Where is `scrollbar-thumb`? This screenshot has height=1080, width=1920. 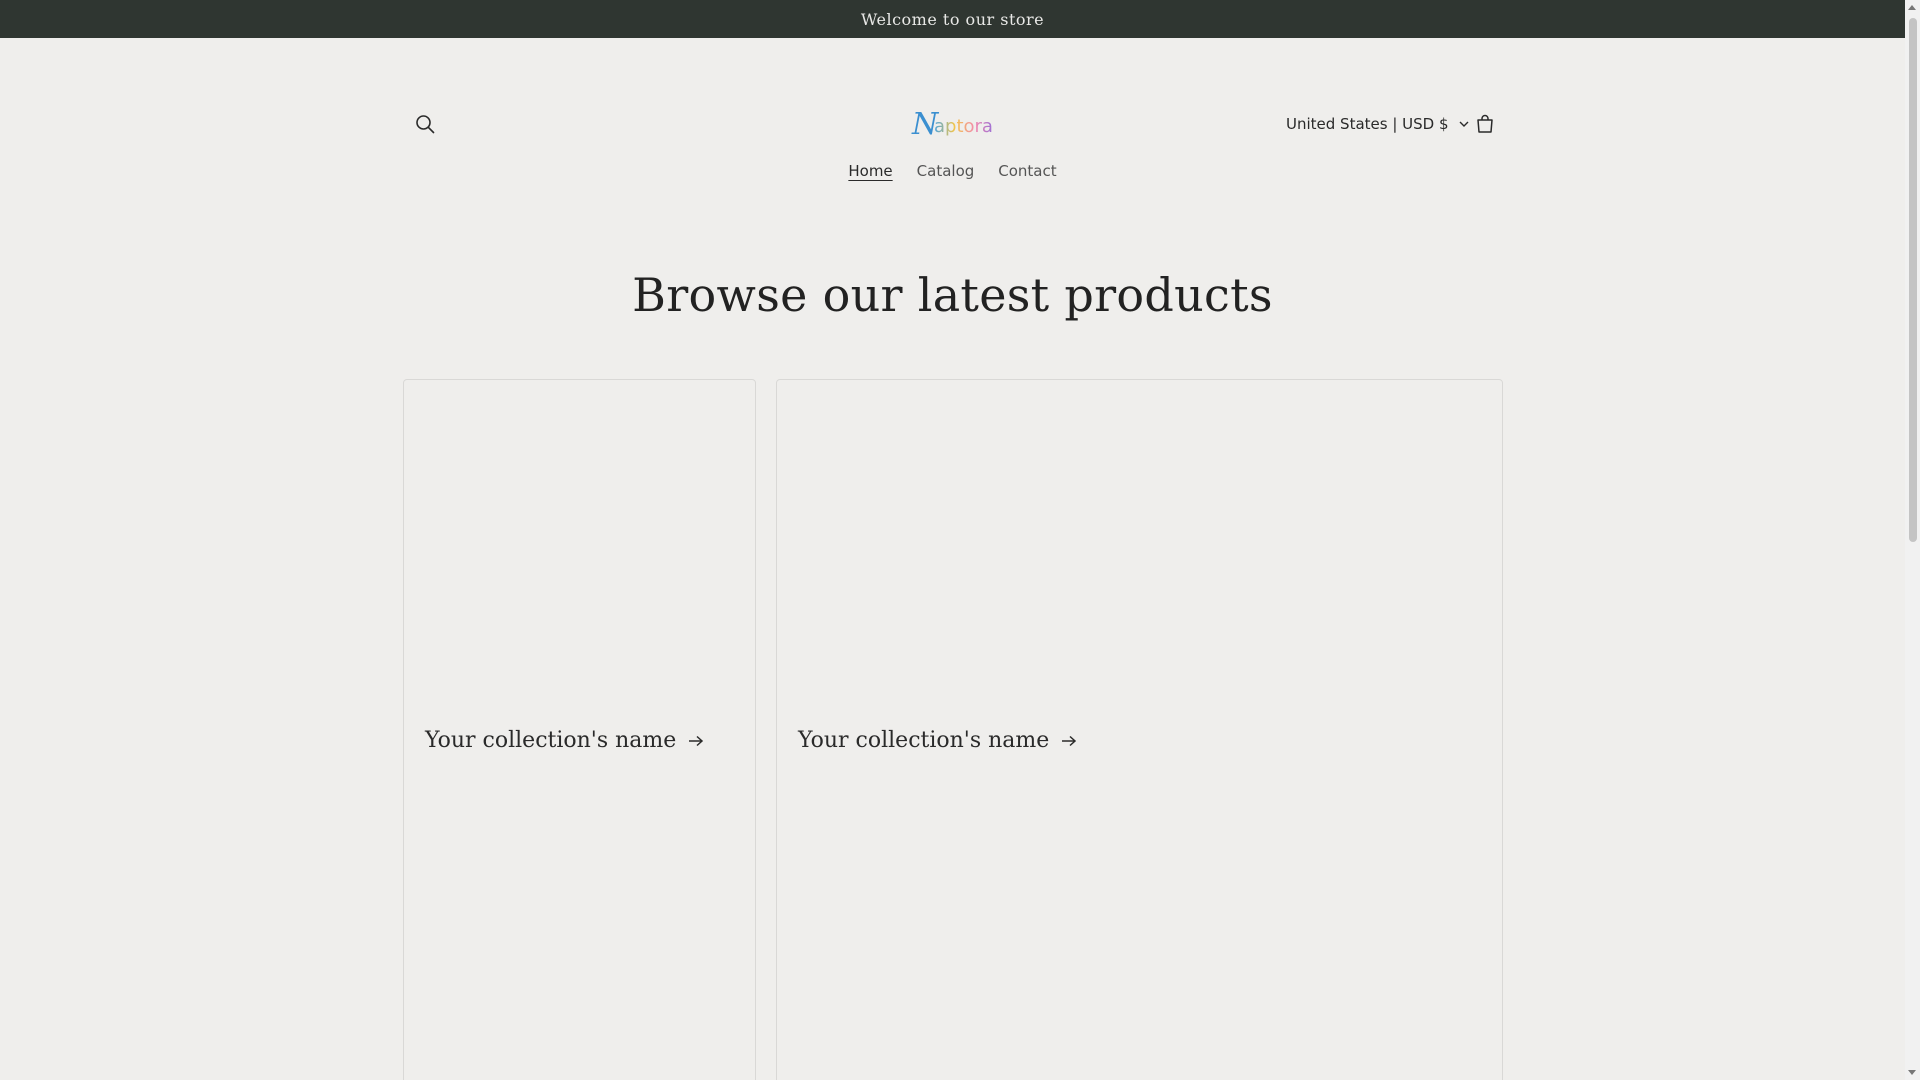 scrollbar-thumb is located at coordinates (1913, 280).